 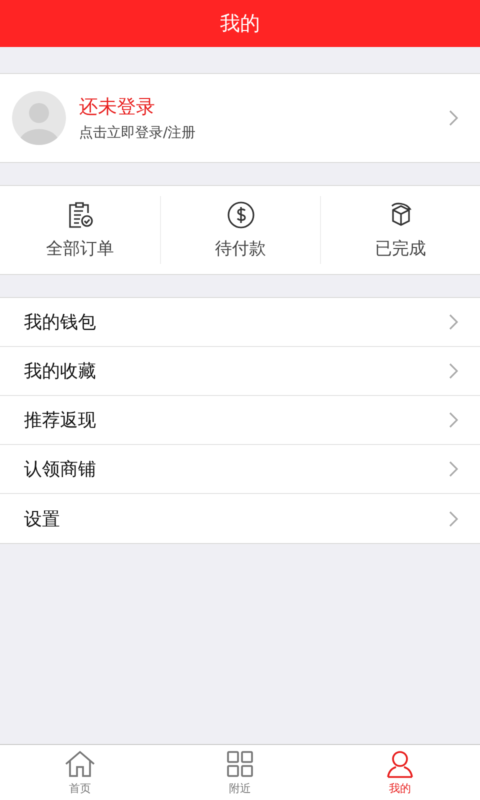 What do you see at coordinates (240, 118) in the screenshot?
I see `login-card: 还未登录 点击立即登录/注册` at bounding box center [240, 118].